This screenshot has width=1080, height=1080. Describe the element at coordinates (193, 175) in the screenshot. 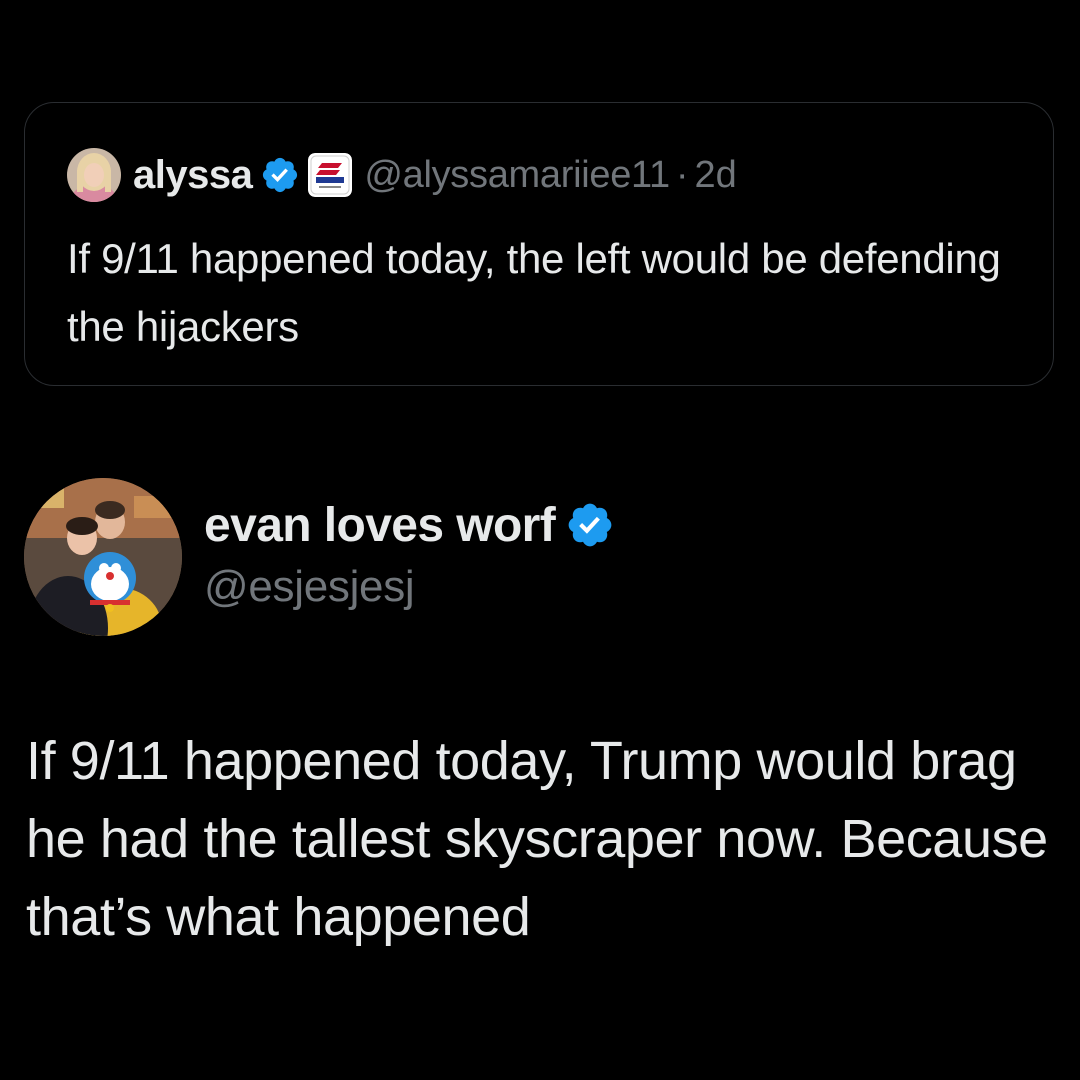

I see `quoted-author-name: alyssa` at that location.